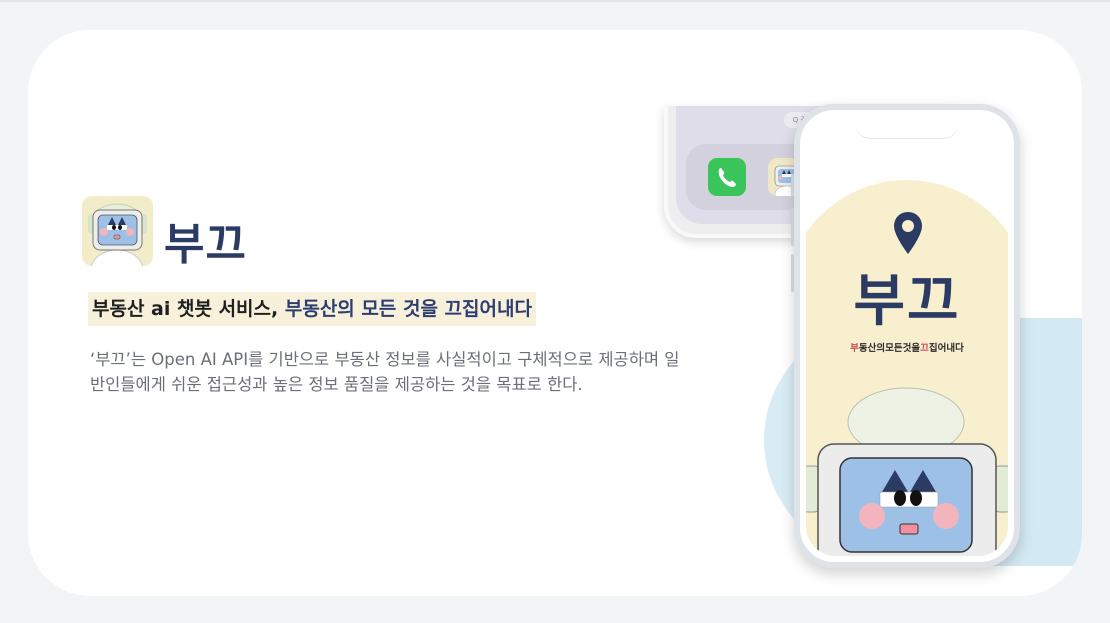  Describe the element at coordinates (205, 244) in the screenshot. I see `brand-title: 부끄` at that location.